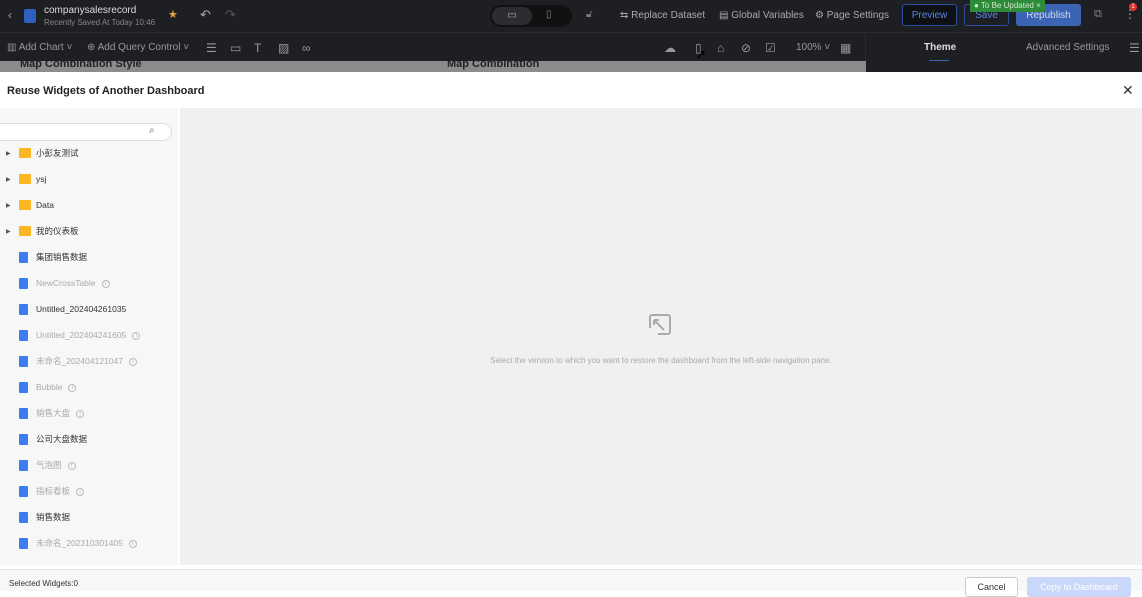 This screenshot has width=1142, height=597. I want to click on settings-panel-tabs: Theme Advanced Settings ☰, so click(1003, 48).